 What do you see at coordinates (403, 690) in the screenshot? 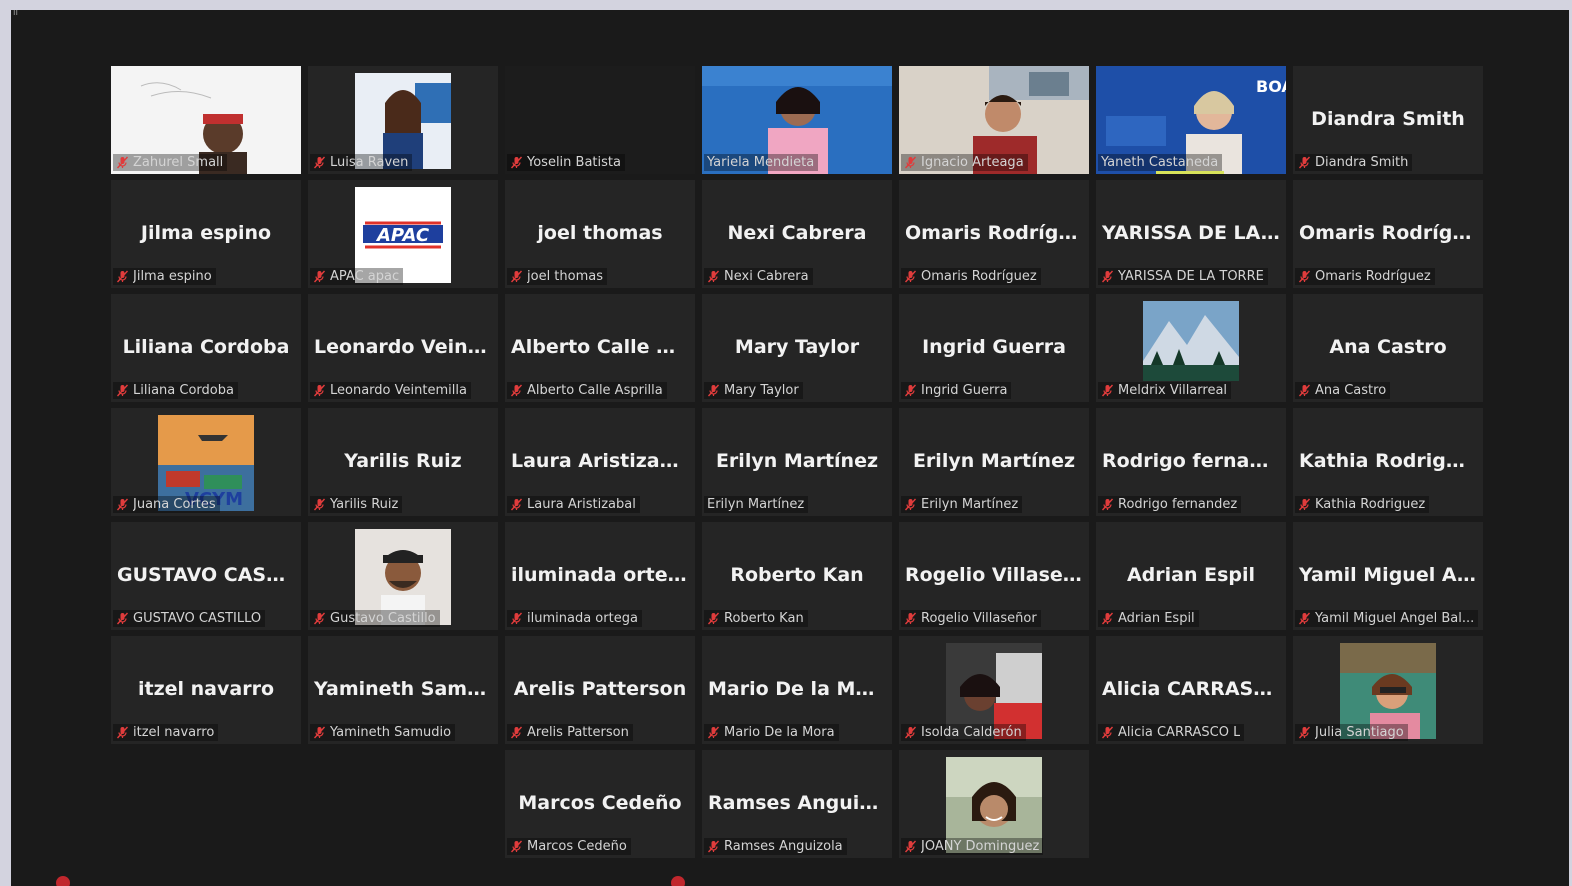
I see `participant-tile: Yamineth Samu... Yamineth Samudio` at bounding box center [403, 690].